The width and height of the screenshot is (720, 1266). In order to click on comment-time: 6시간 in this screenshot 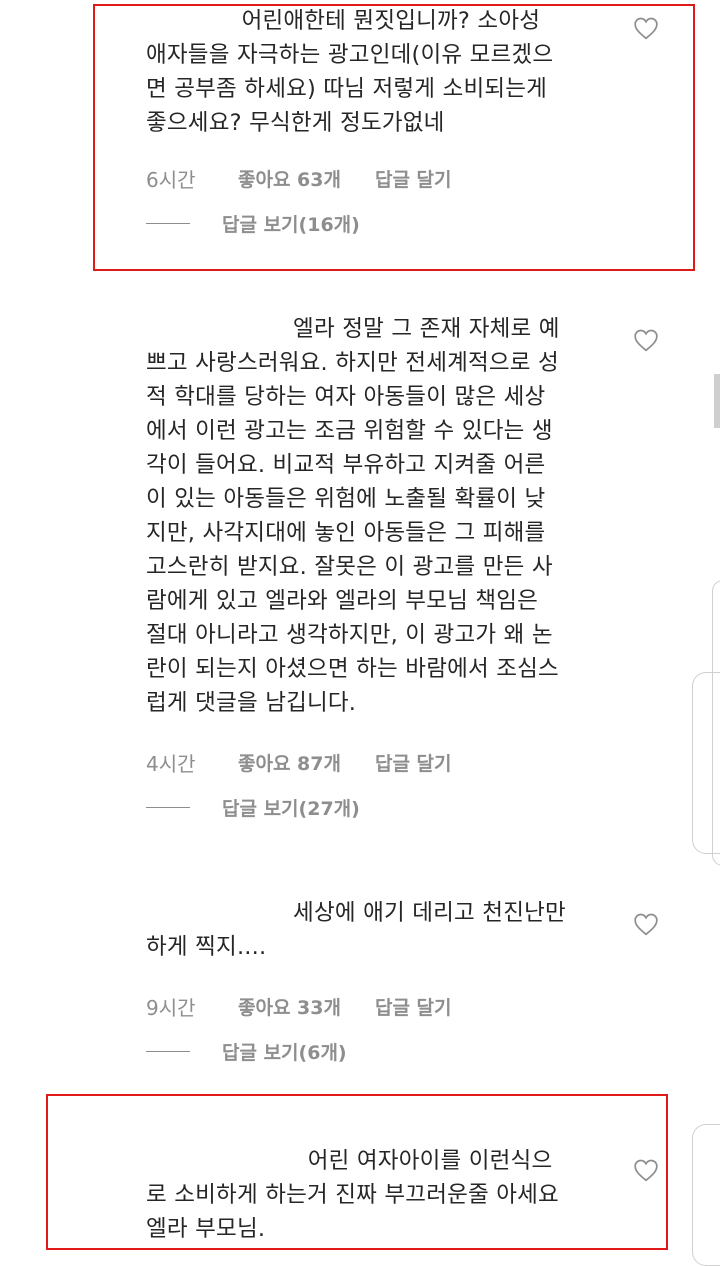, I will do `click(171, 180)`.